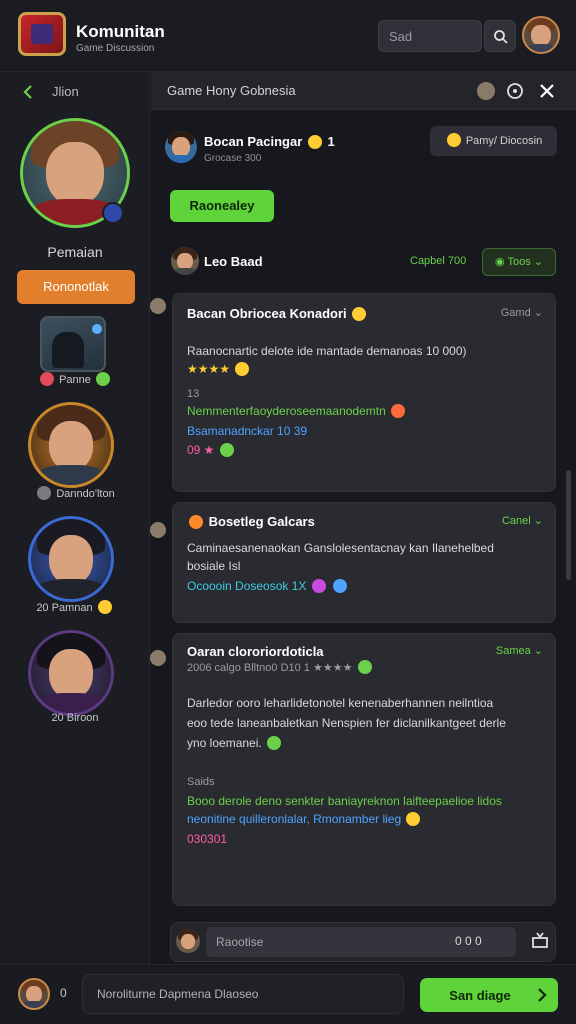  What do you see at coordinates (196, 522) in the screenshot?
I see `fire-icon` at bounding box center [196, 522].